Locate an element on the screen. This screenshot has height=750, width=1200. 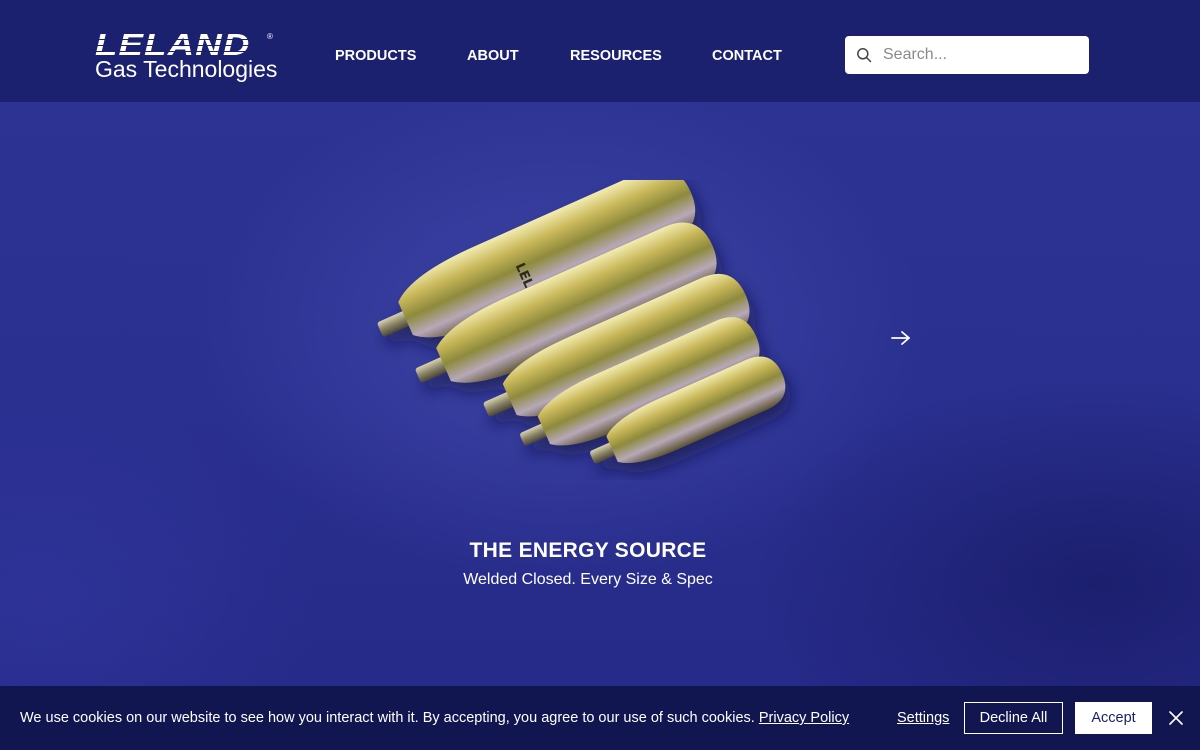
nav-products: PRODUCTS is located at coordinates (375, 56).